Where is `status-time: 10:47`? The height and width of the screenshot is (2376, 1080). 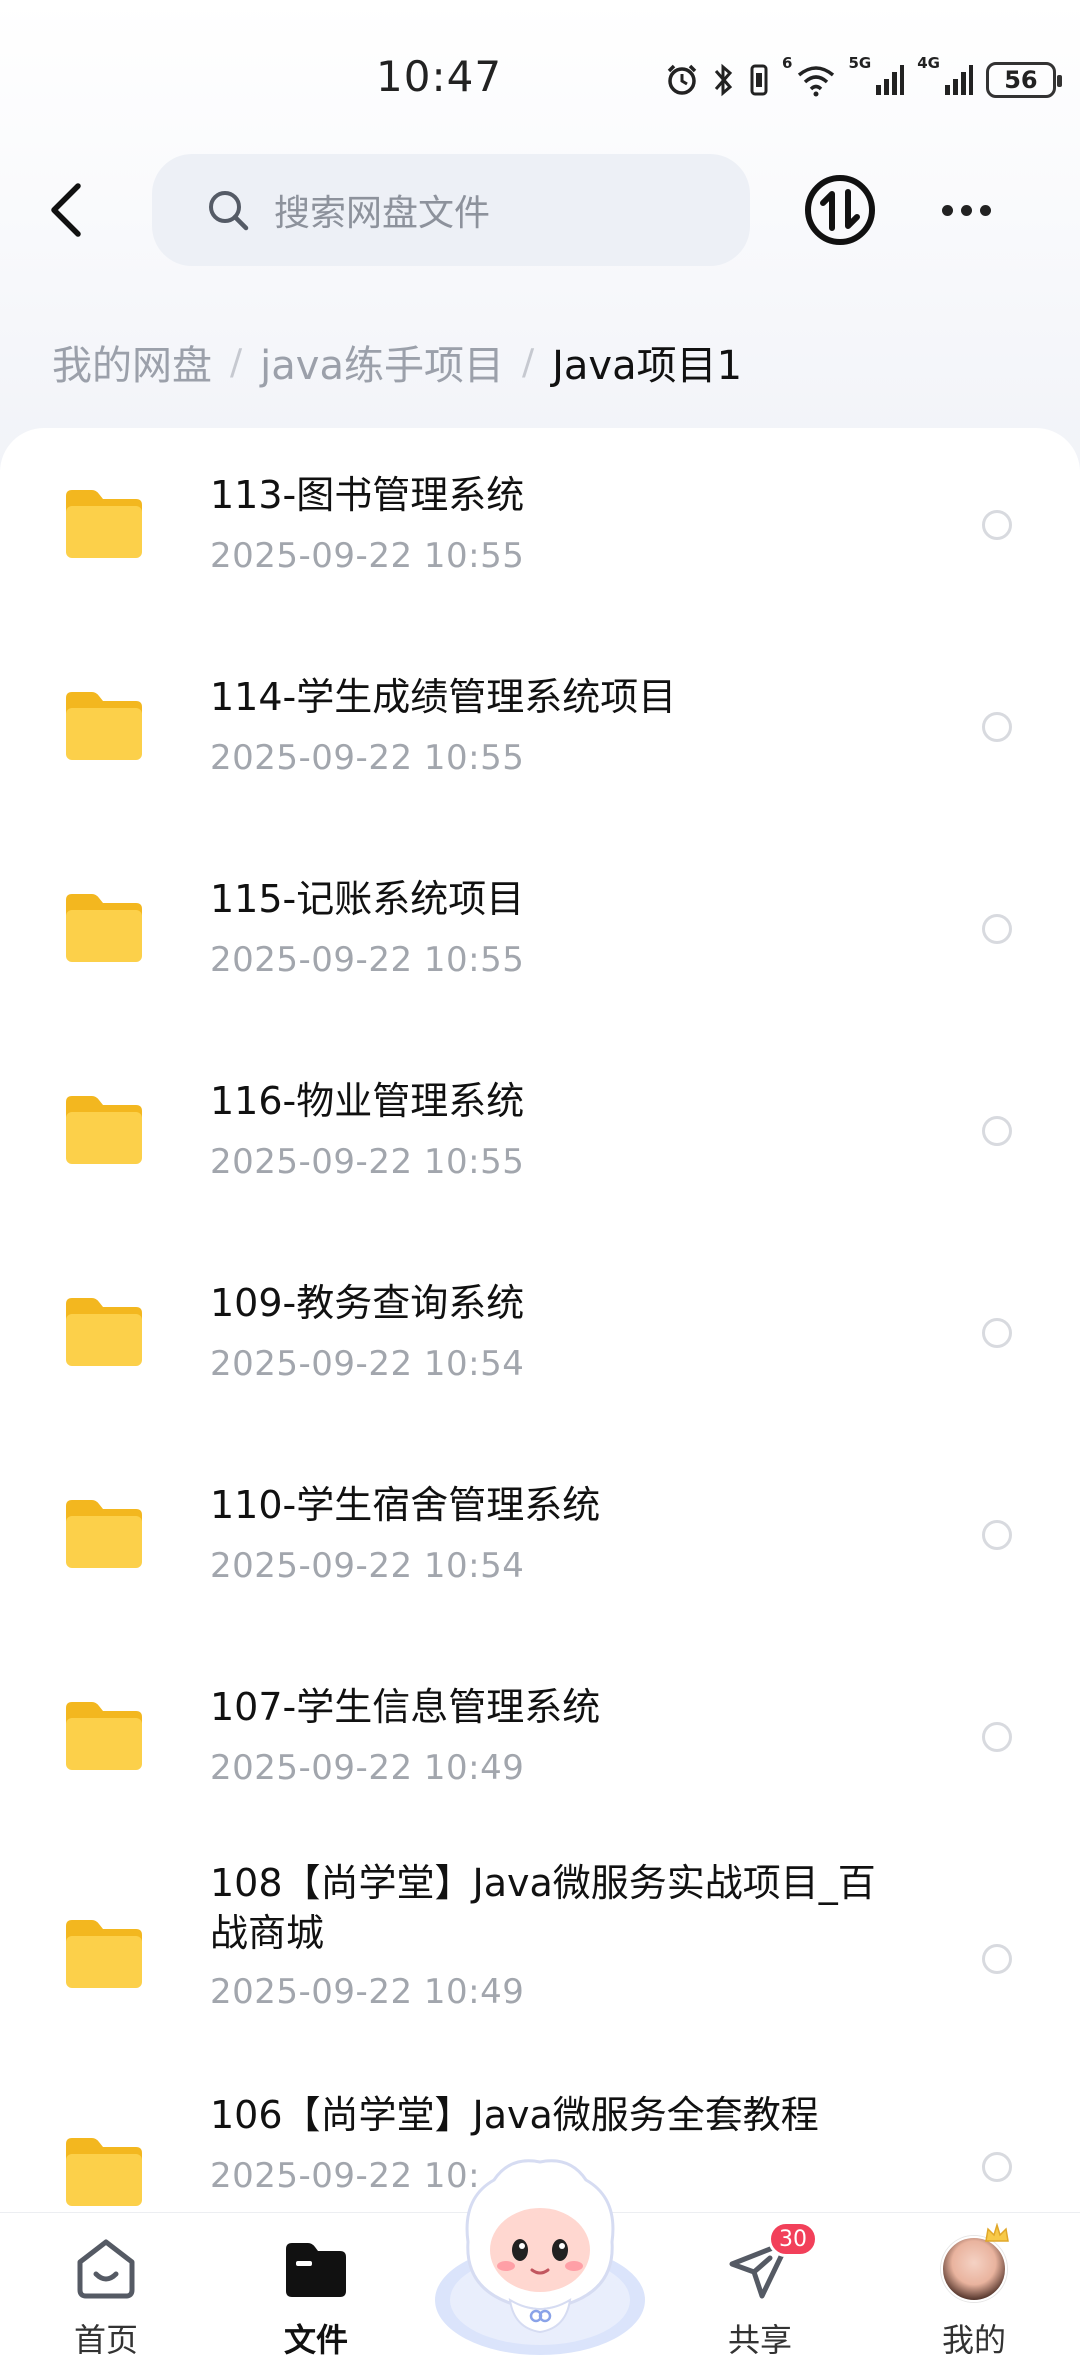 status-time: 10:47 is located at coordinates (439, 76).